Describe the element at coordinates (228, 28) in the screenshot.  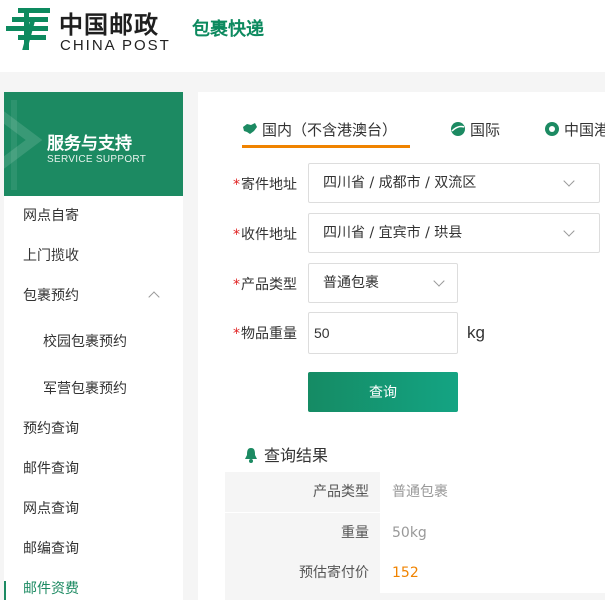
I see `service-title: 包裹快递` at that location.